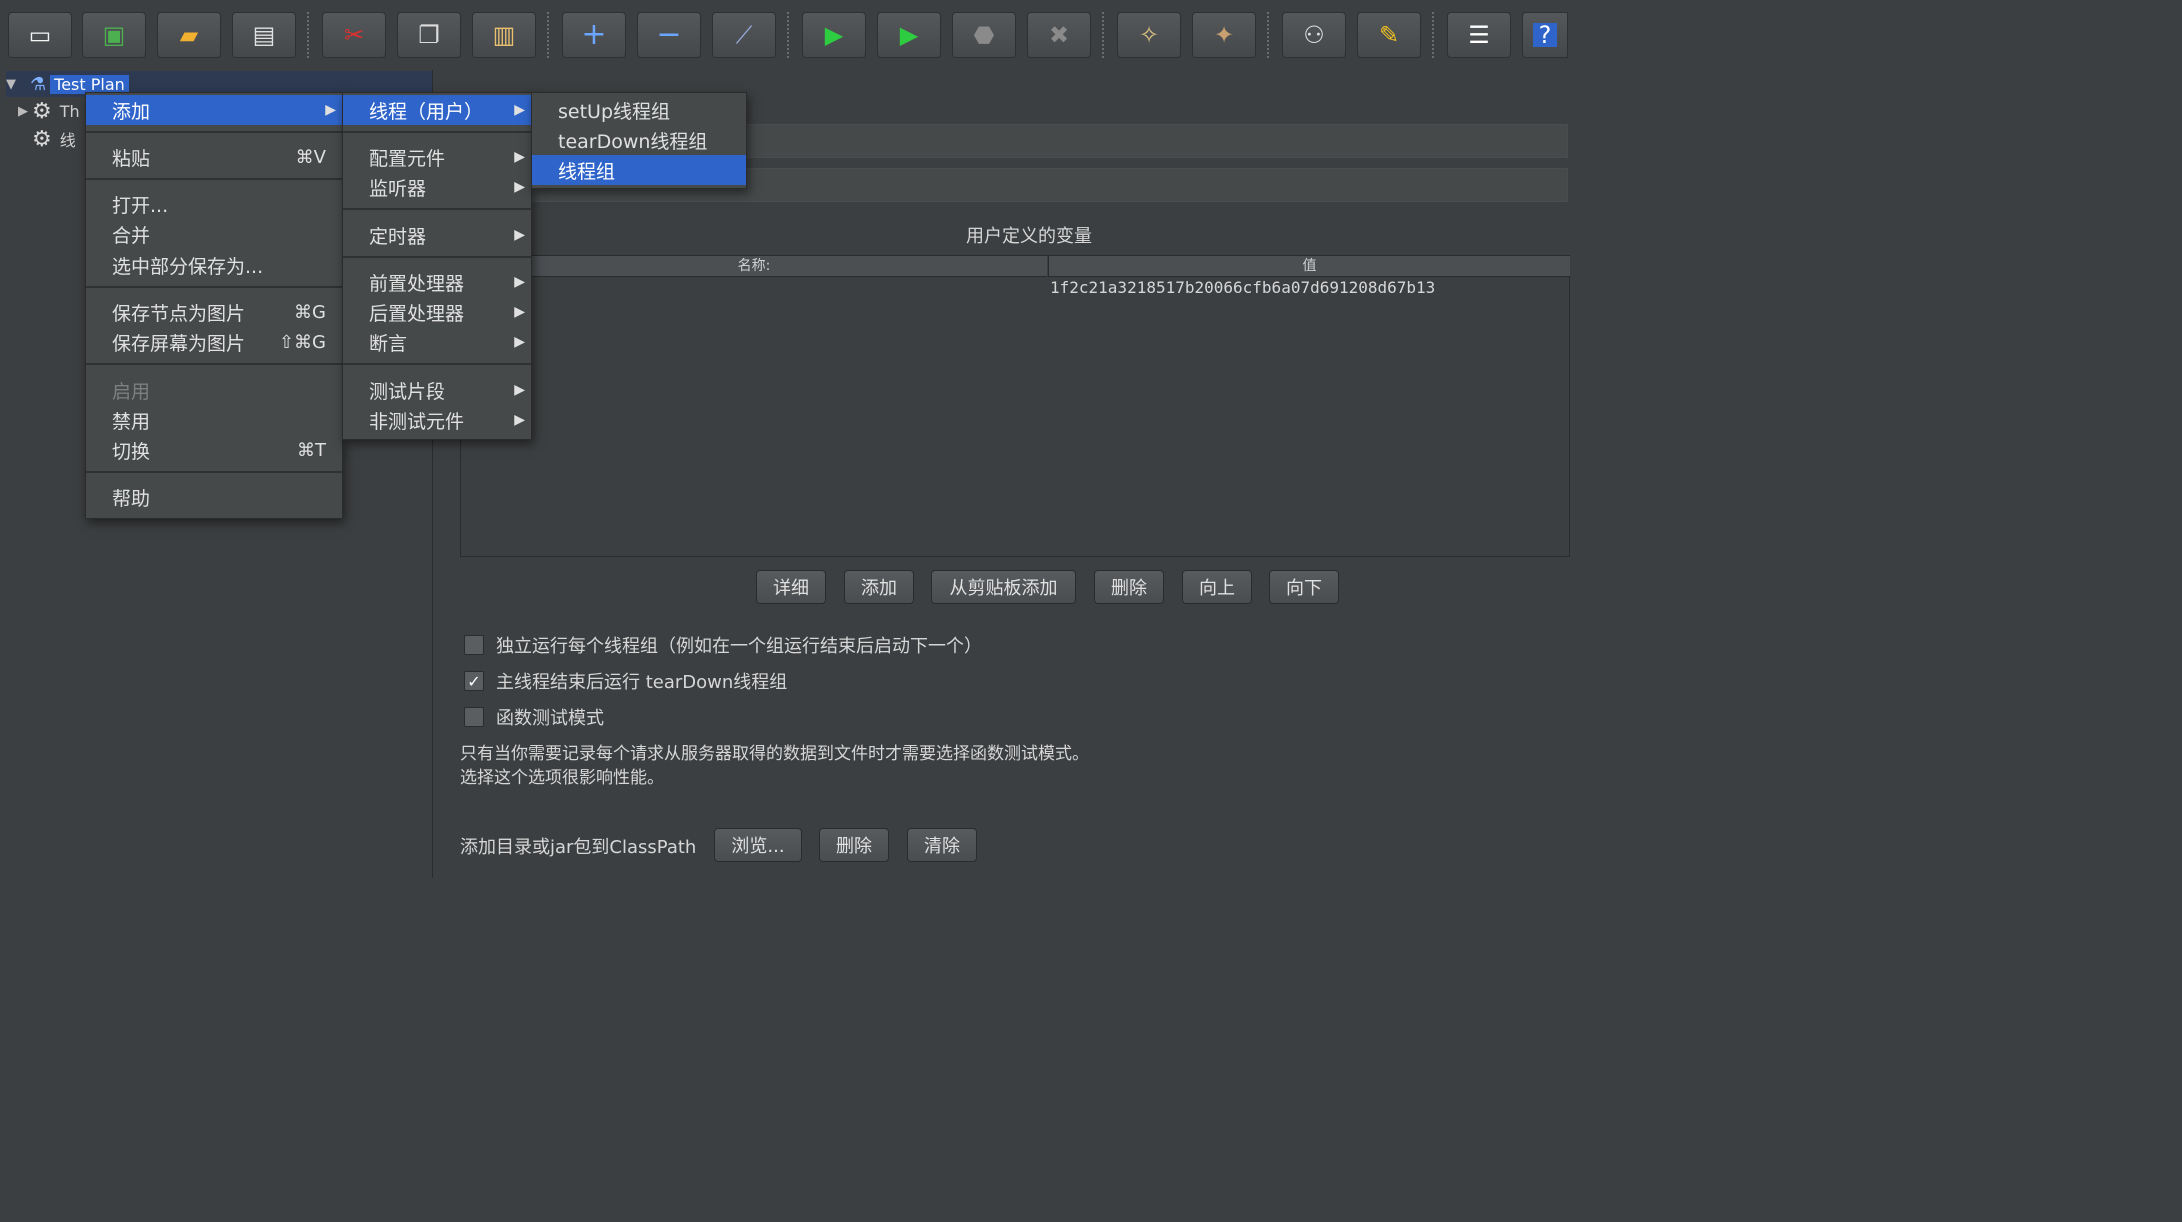 Image resolution: width=2182 pixels, height=1222 pixels. I want to click on menu-item-label: 保存屏幕为图片, so click(179, 343).